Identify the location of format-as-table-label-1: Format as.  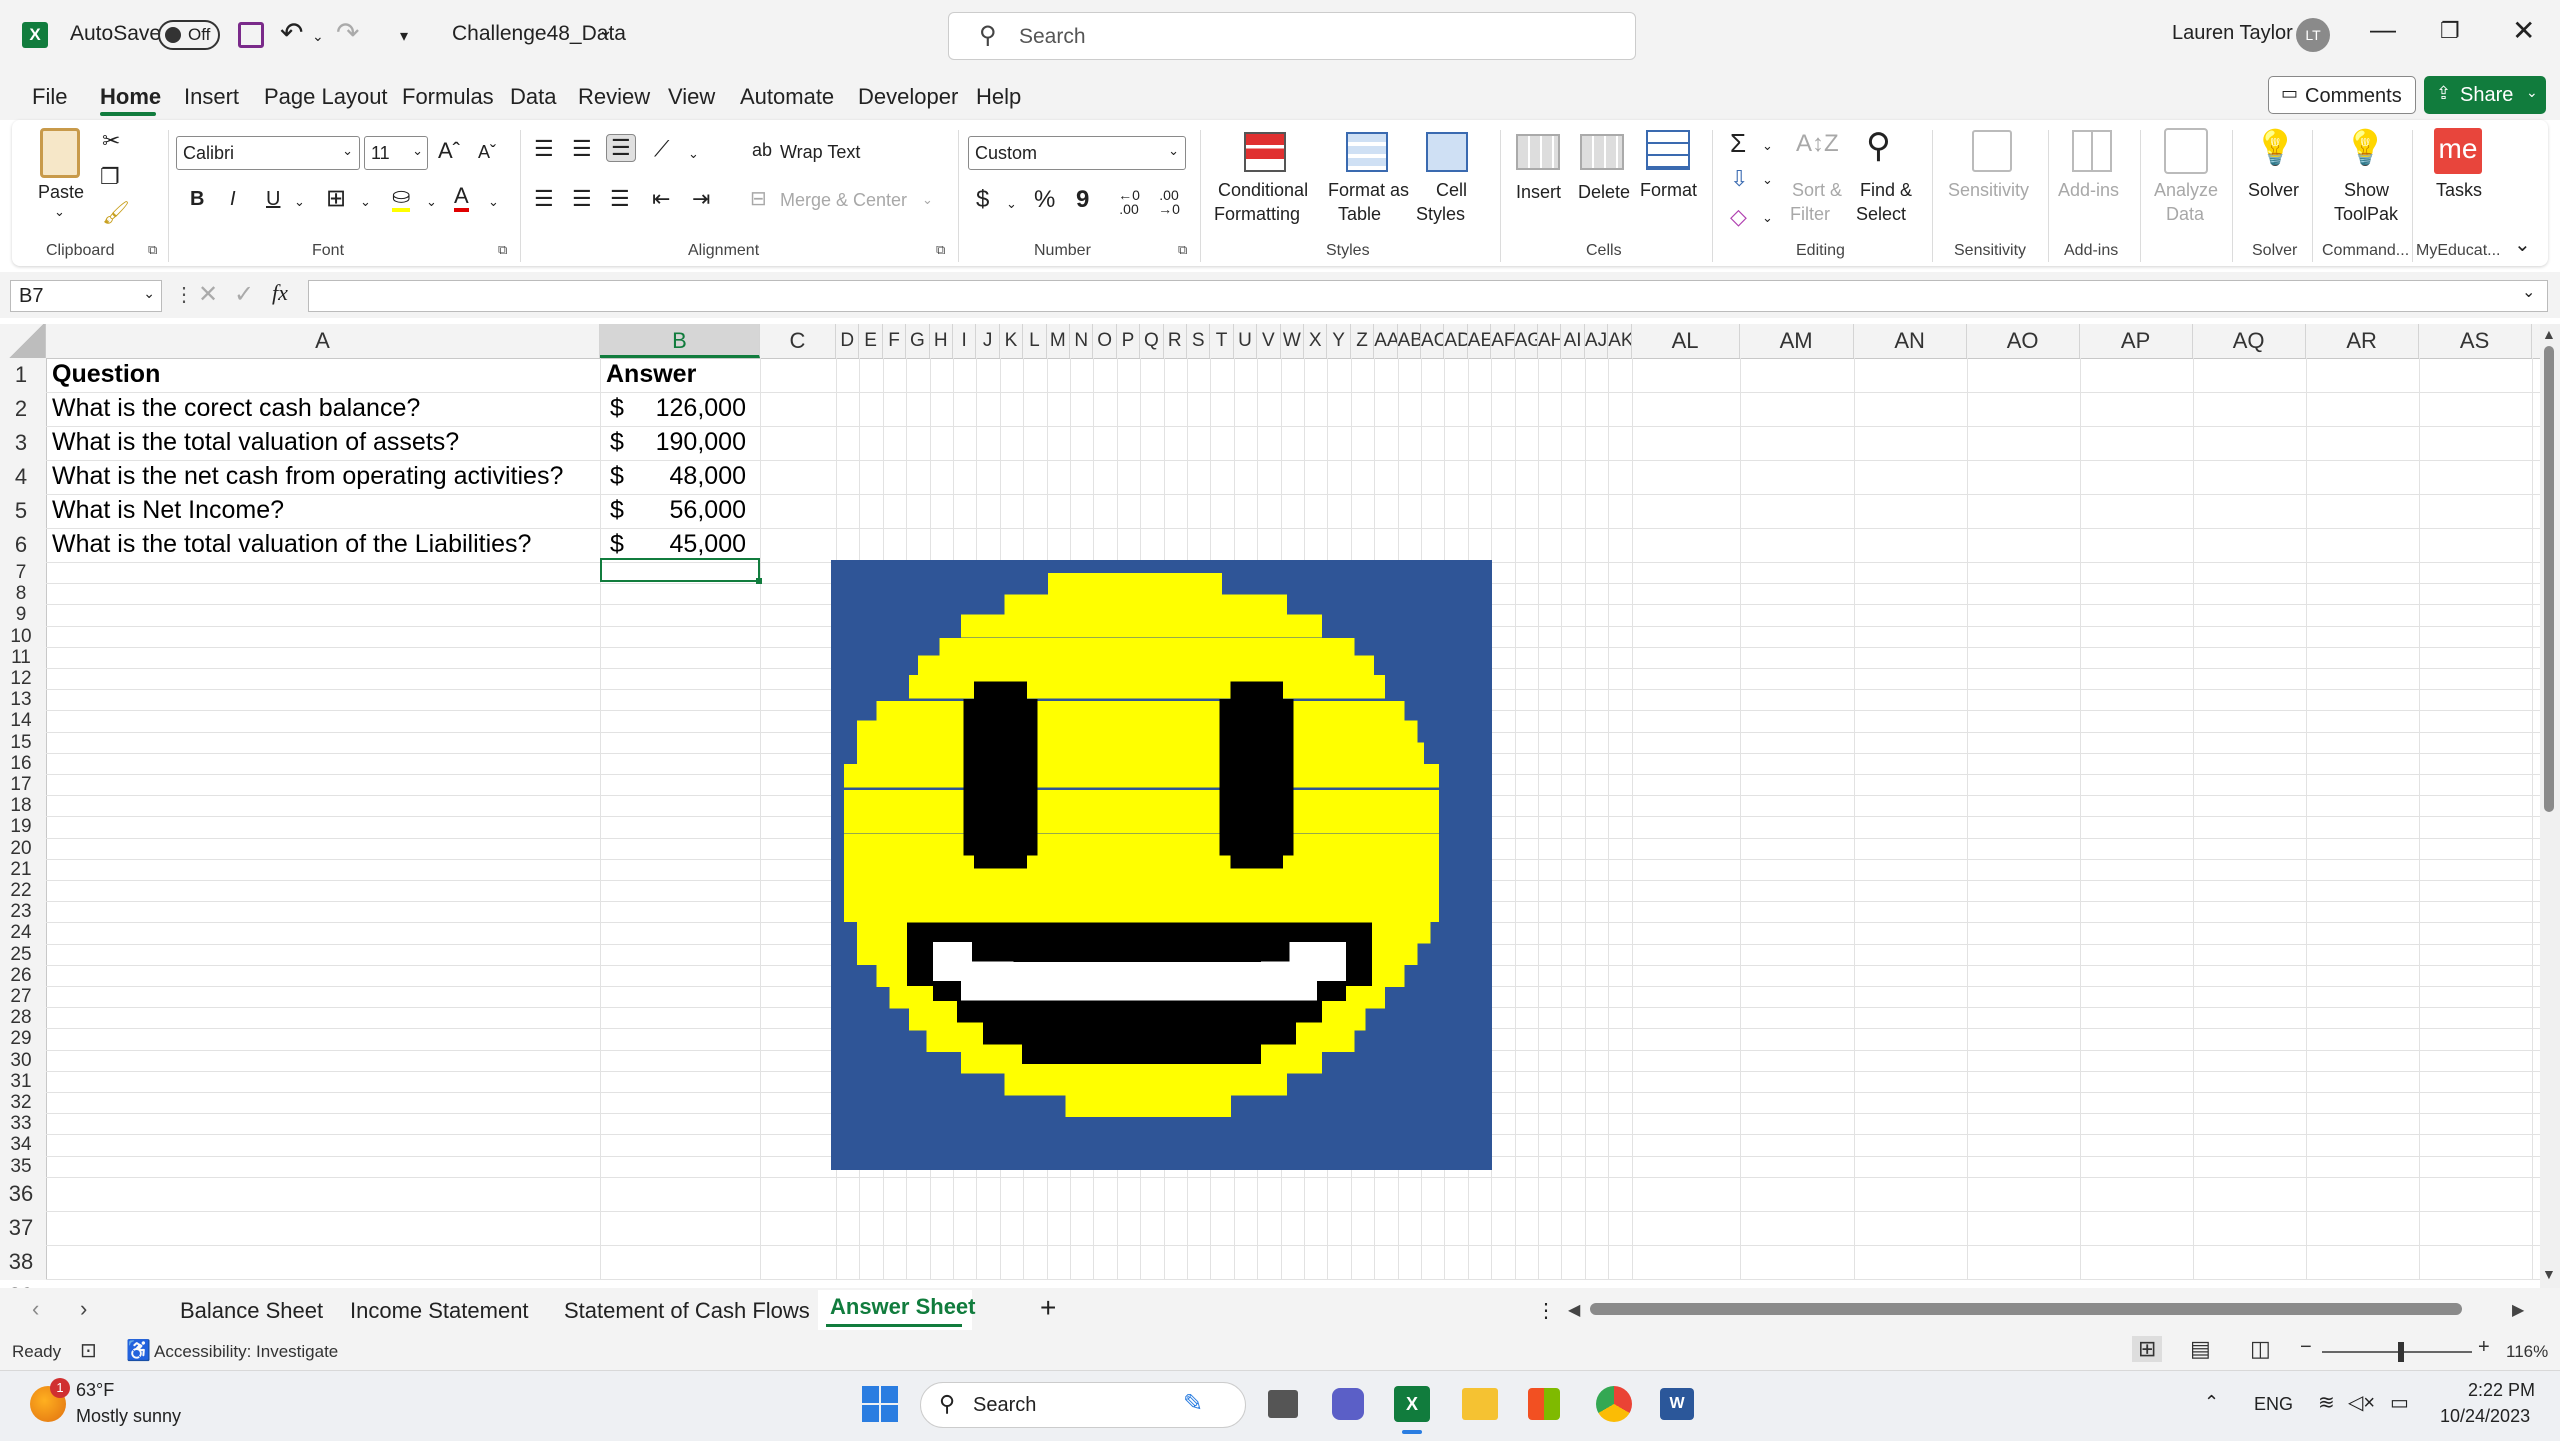
(1368, 190).